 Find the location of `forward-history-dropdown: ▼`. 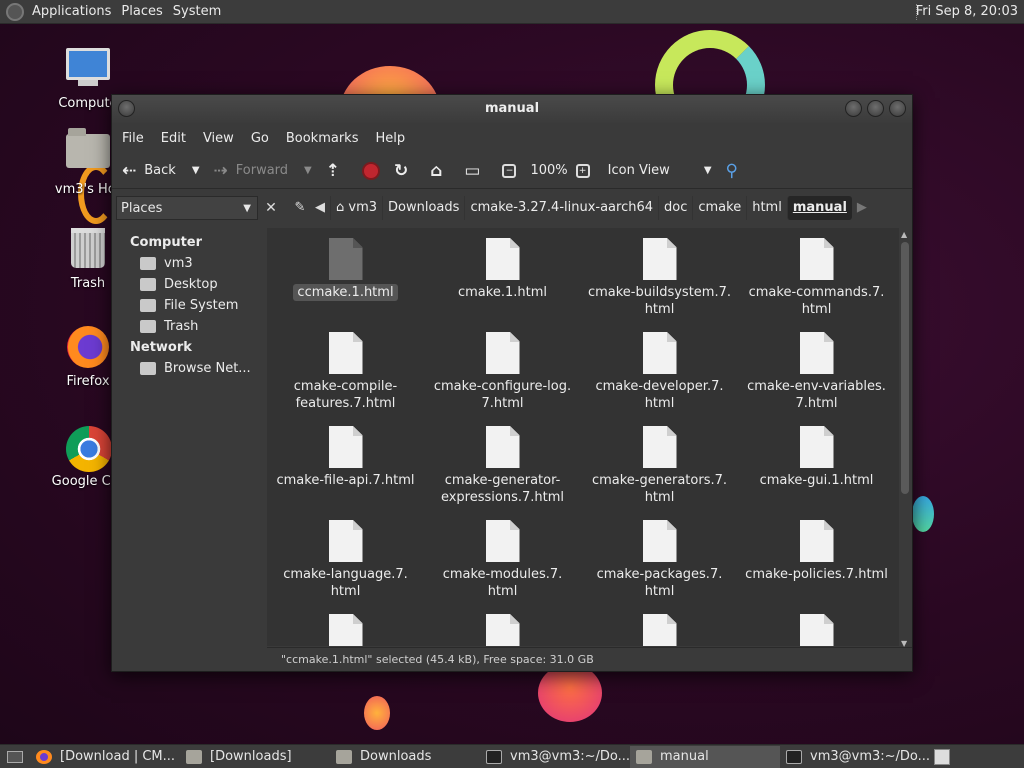

forward-history-dropdown: ▼ is located at coordinates (308, 170).